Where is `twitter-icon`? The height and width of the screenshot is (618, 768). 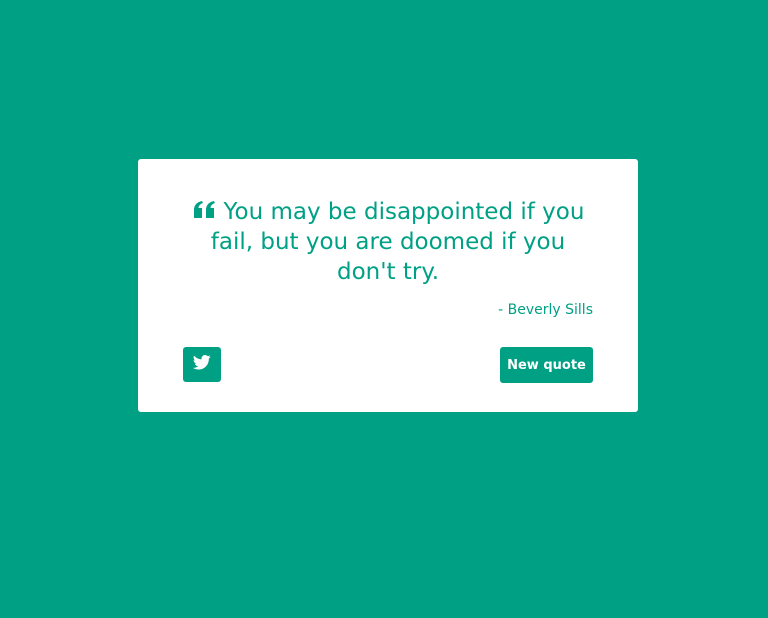
twitter-icon is located at coordinates (202, 364).